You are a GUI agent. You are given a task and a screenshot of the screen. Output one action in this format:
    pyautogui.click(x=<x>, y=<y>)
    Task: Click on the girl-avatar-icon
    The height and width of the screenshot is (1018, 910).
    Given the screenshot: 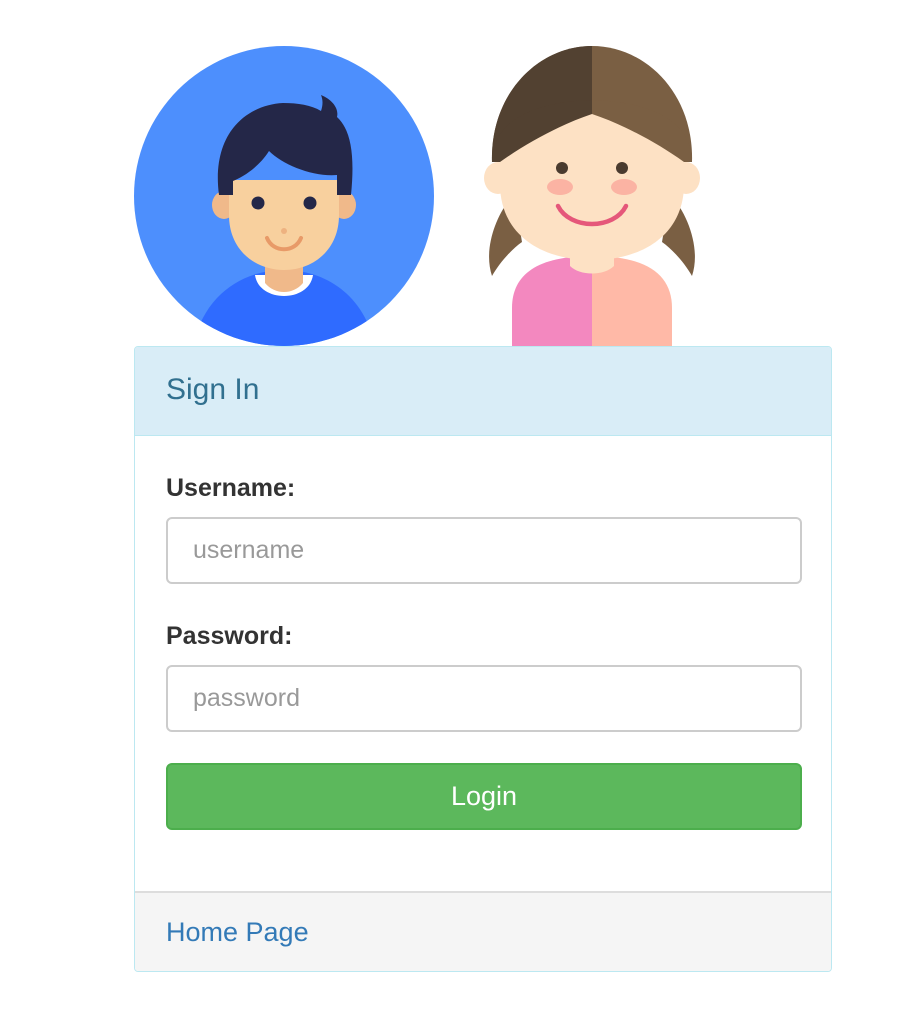 What is the action you would take?
    pyautogui.click(x=592, y=196)
    